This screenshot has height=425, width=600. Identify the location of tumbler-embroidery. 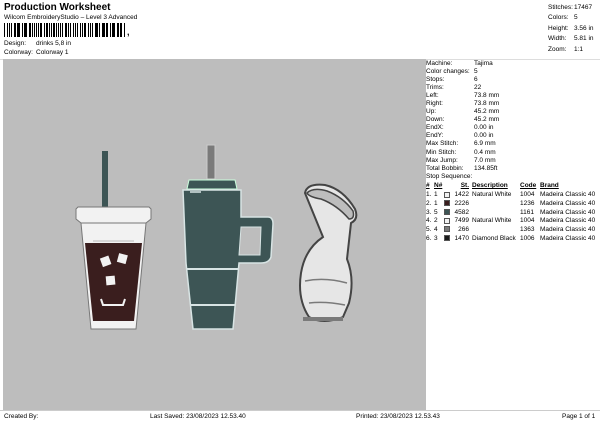
(228, 237).